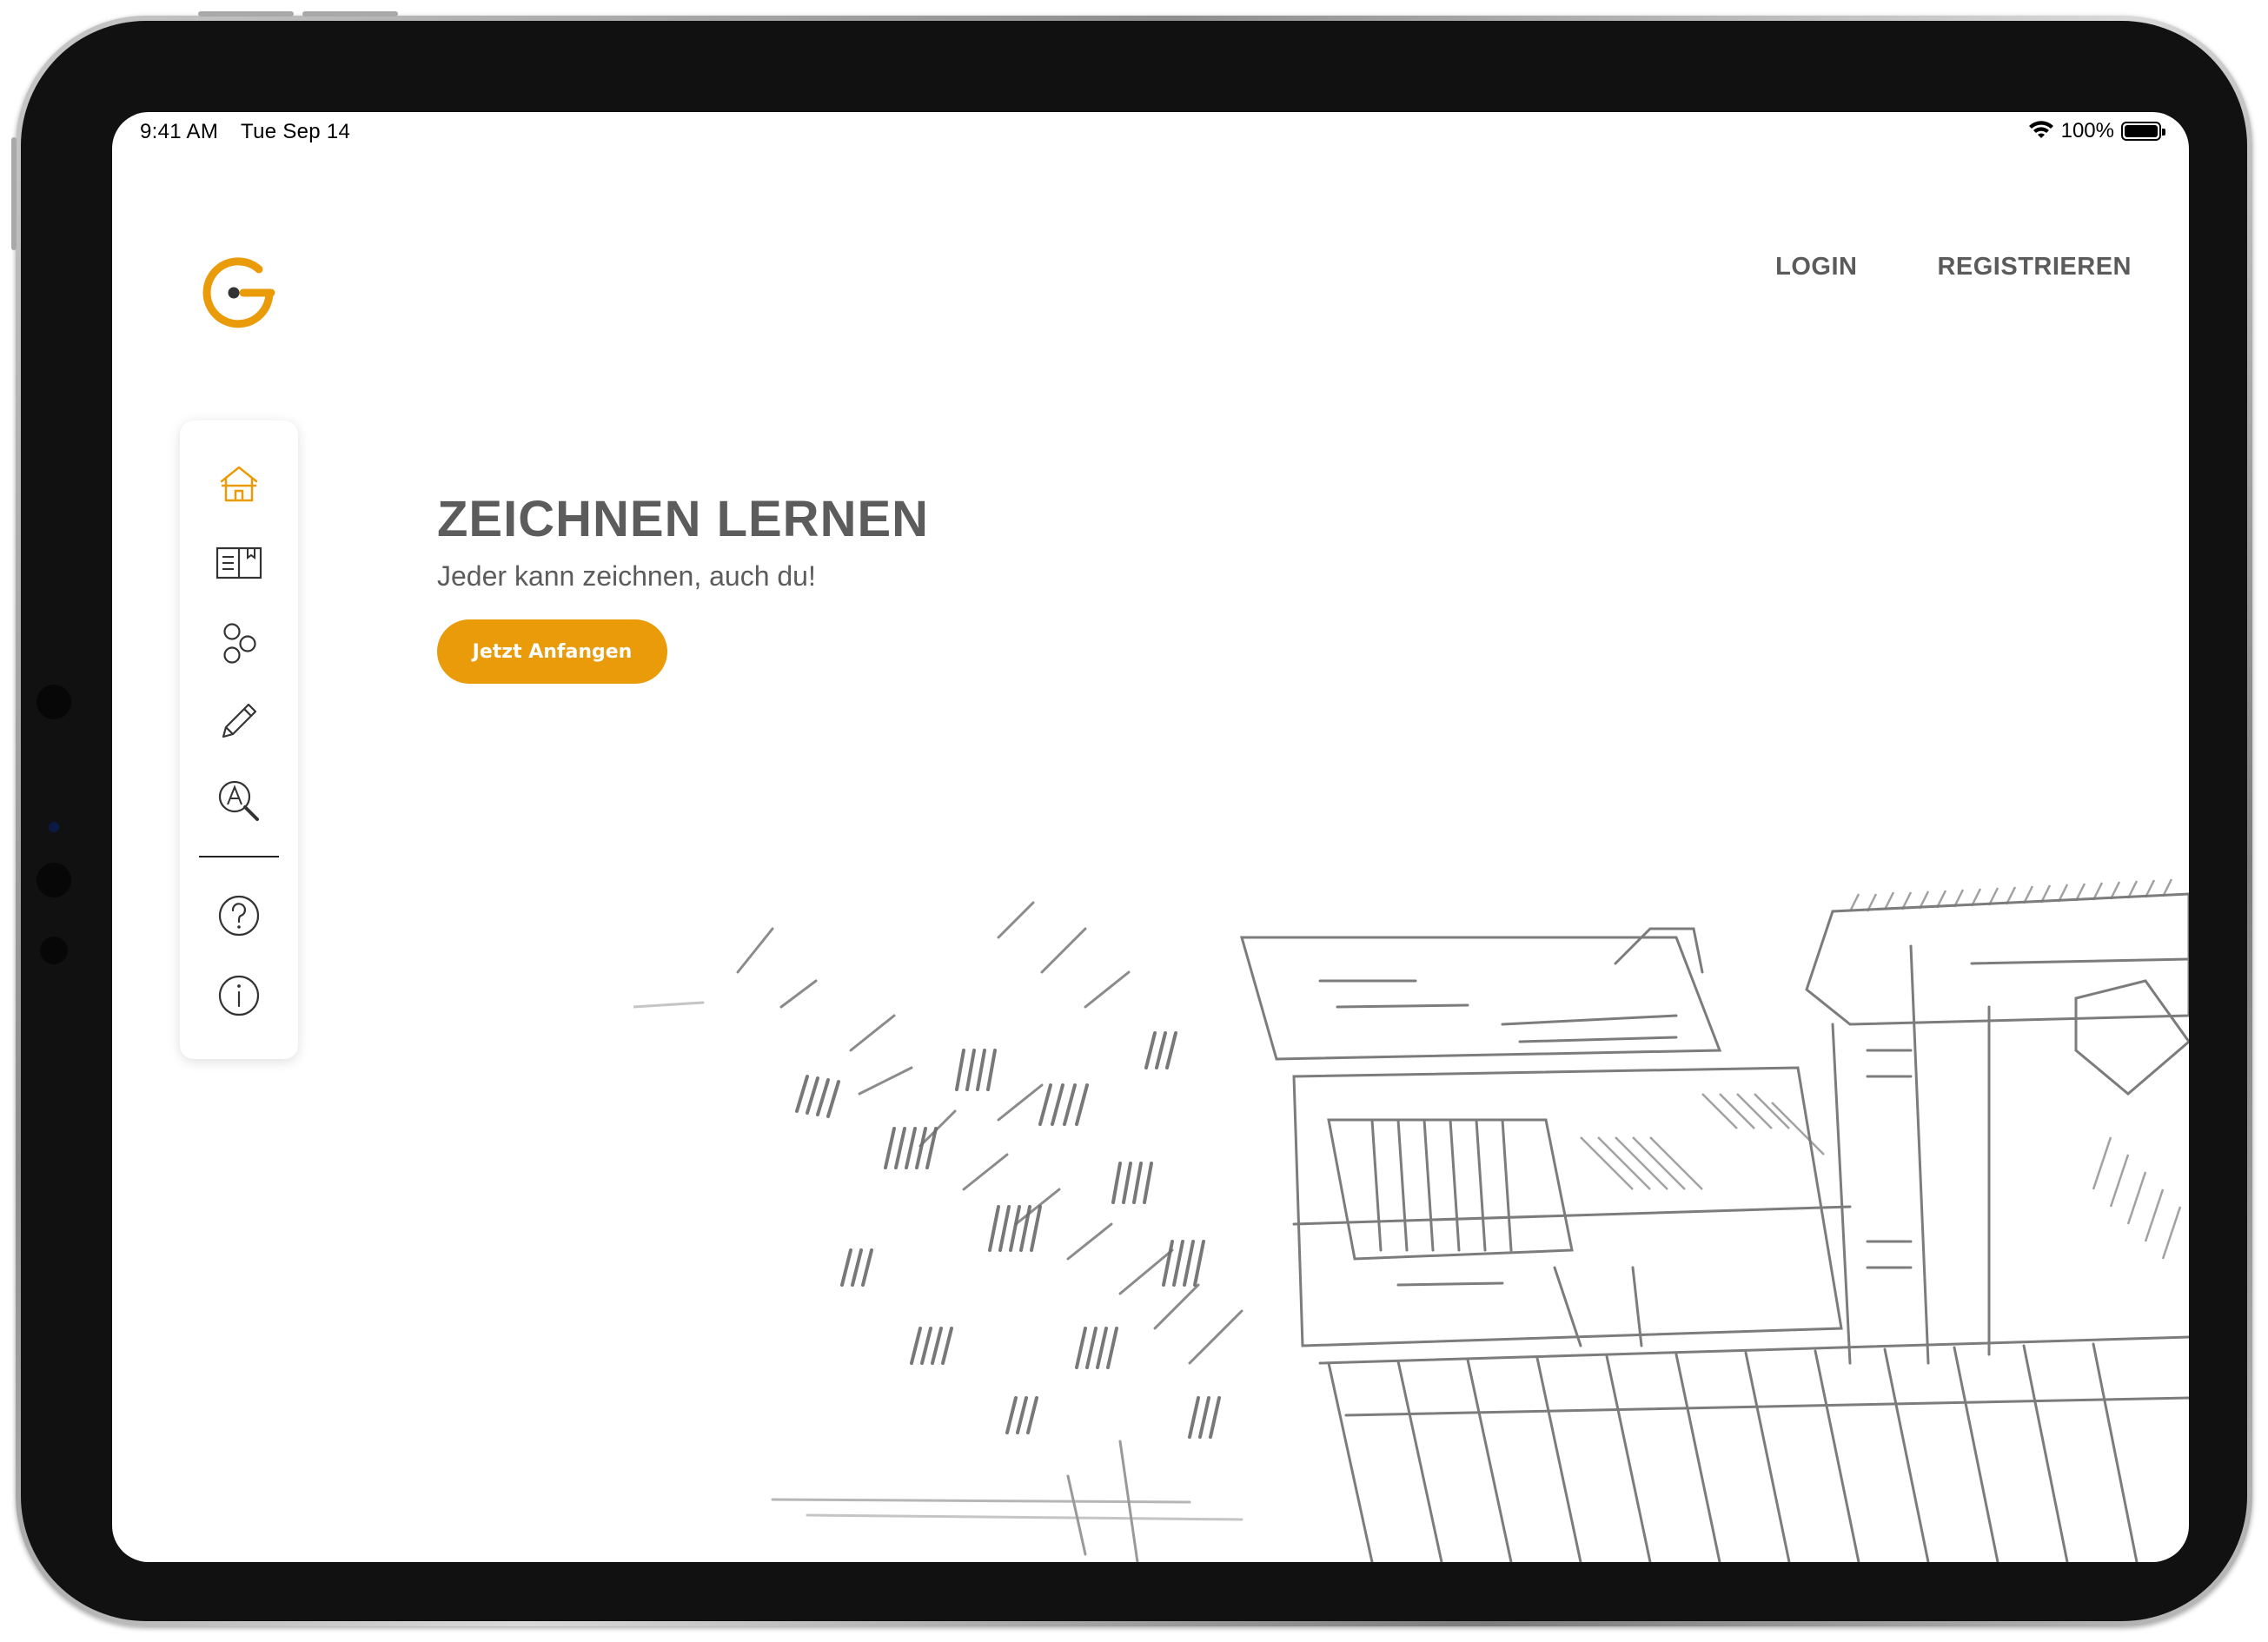  I want to click on pencil-icon, so click(239, 720).